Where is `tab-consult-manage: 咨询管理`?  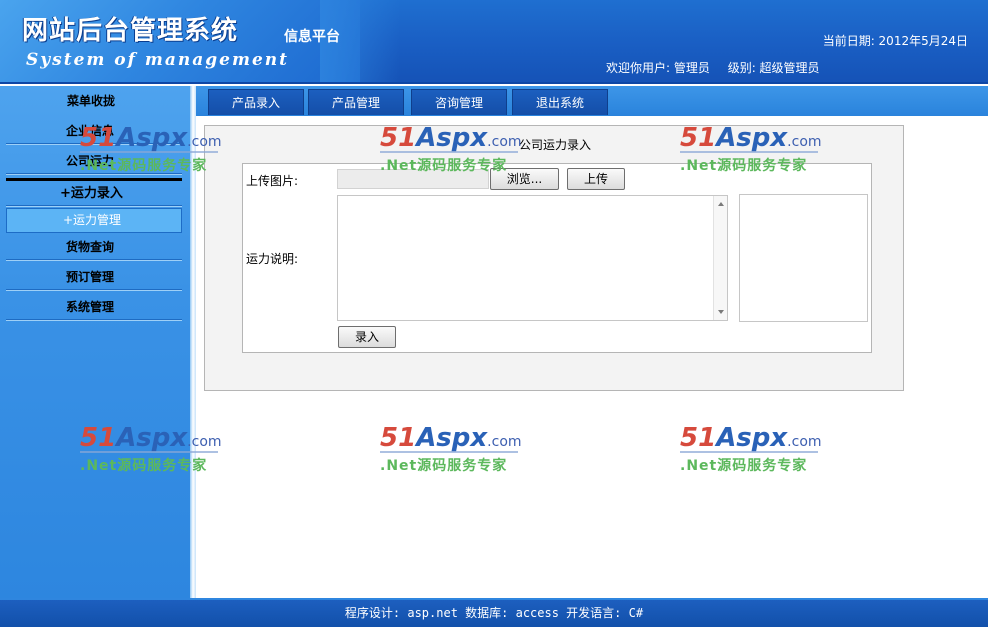
tab-consult-manage: 咨询管理 is located at coordinates (459, 102).